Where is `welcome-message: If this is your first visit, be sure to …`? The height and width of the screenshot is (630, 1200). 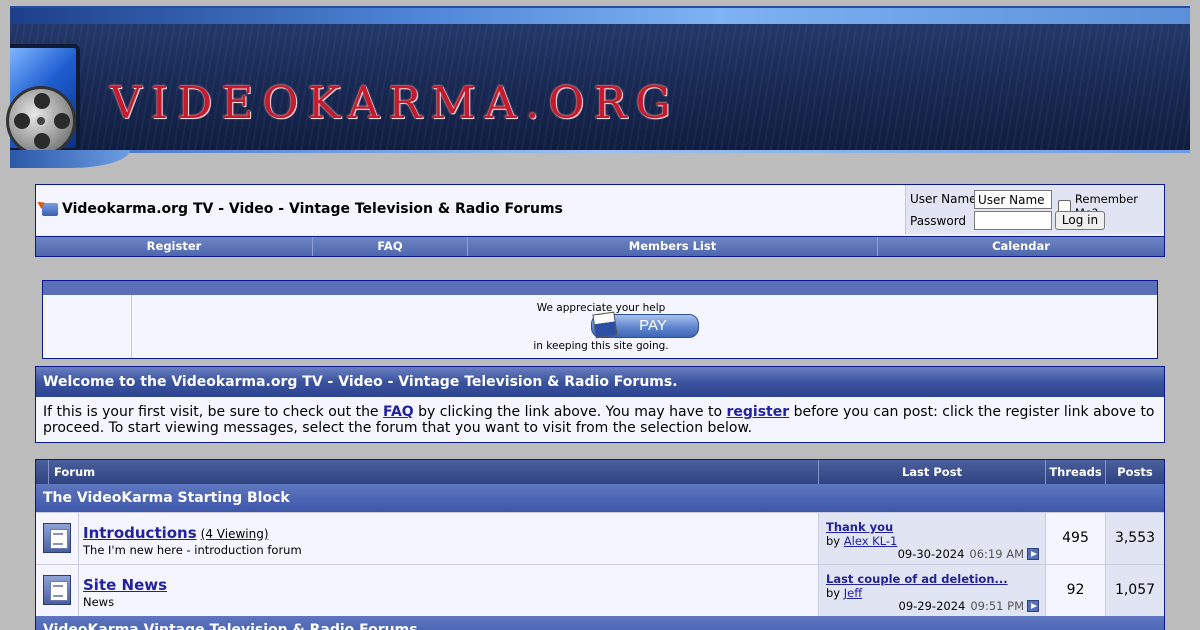
welcome-message: If this is your first visit, be sure to … is located at coordinates (599, 420).